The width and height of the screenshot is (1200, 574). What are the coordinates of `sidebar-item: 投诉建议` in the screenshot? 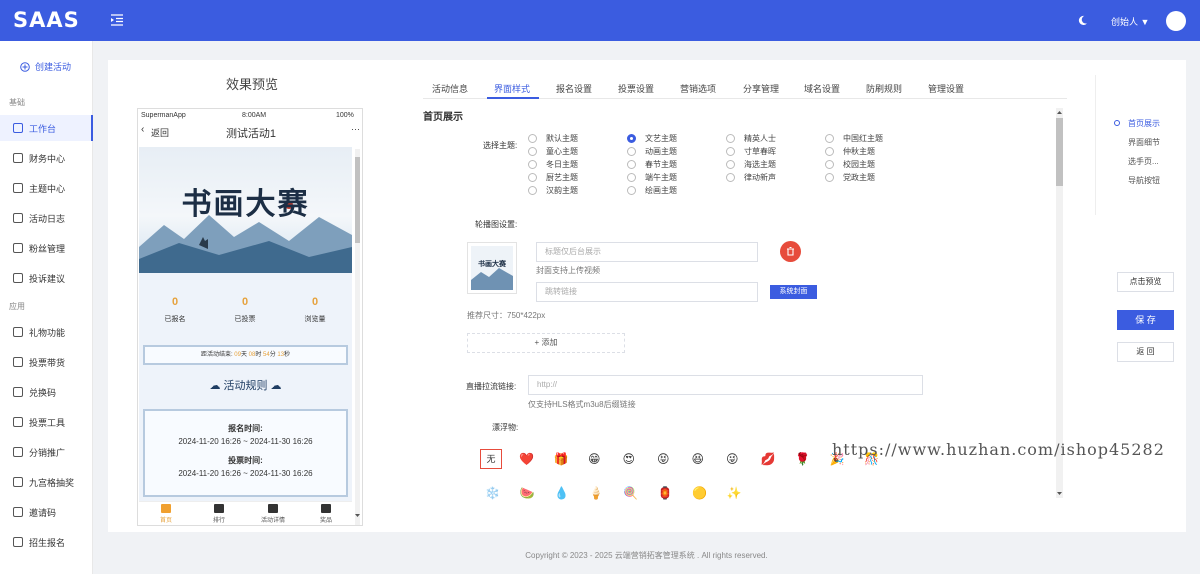 It's located at (46, 278).